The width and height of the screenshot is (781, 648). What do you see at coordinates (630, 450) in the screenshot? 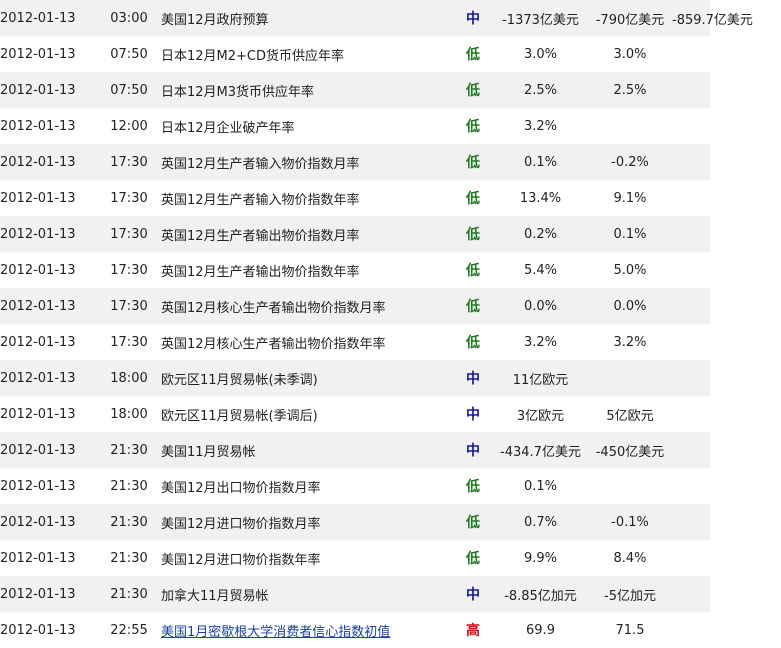
I see `row-forecast: -450亿美元` at bounding box center [630, 450].